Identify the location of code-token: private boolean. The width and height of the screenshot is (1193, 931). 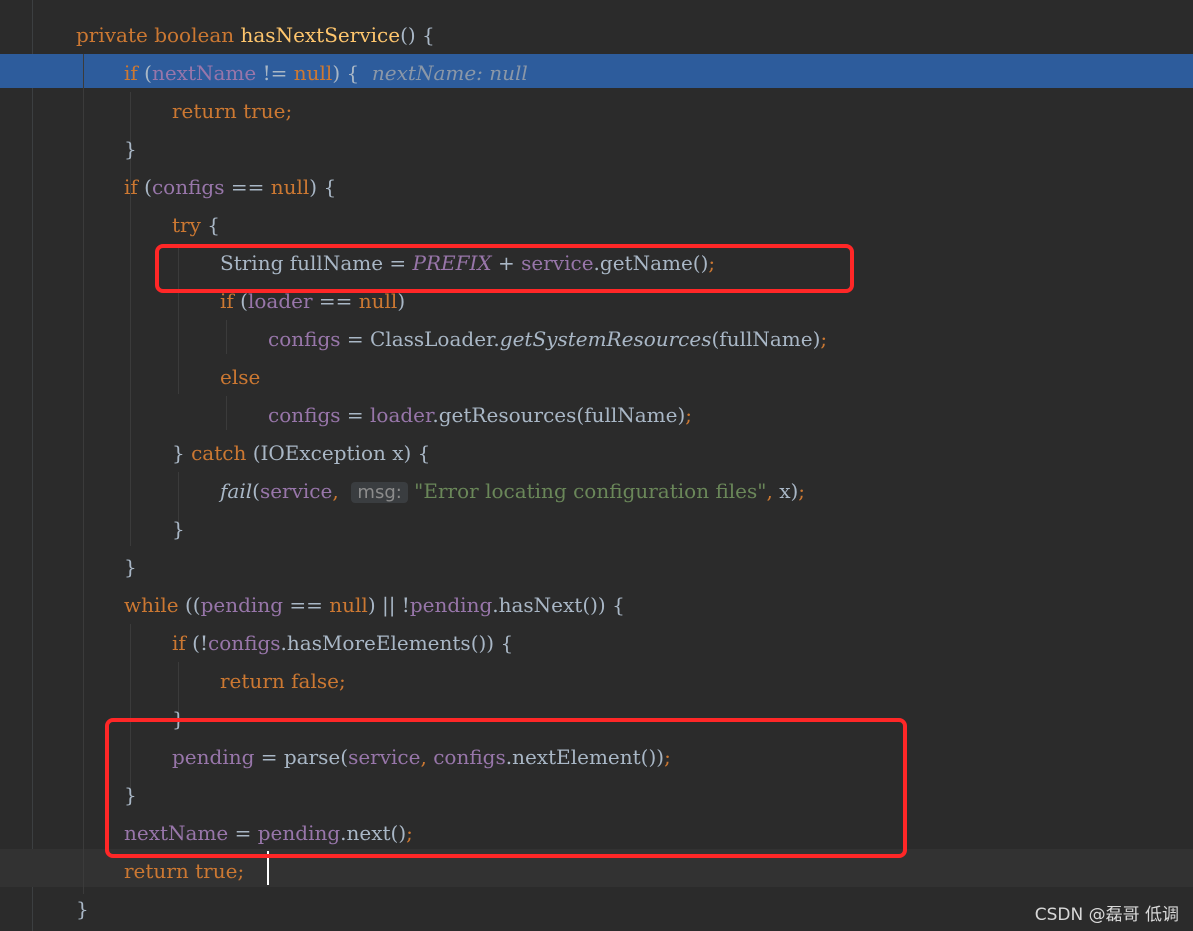
(158, 35).